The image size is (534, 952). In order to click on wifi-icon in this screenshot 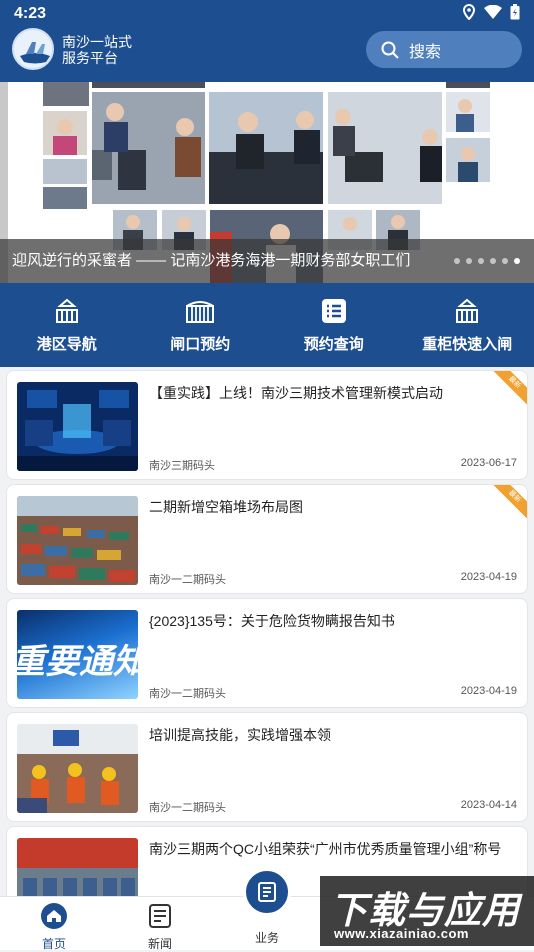, I will do `click(493, 12)`.